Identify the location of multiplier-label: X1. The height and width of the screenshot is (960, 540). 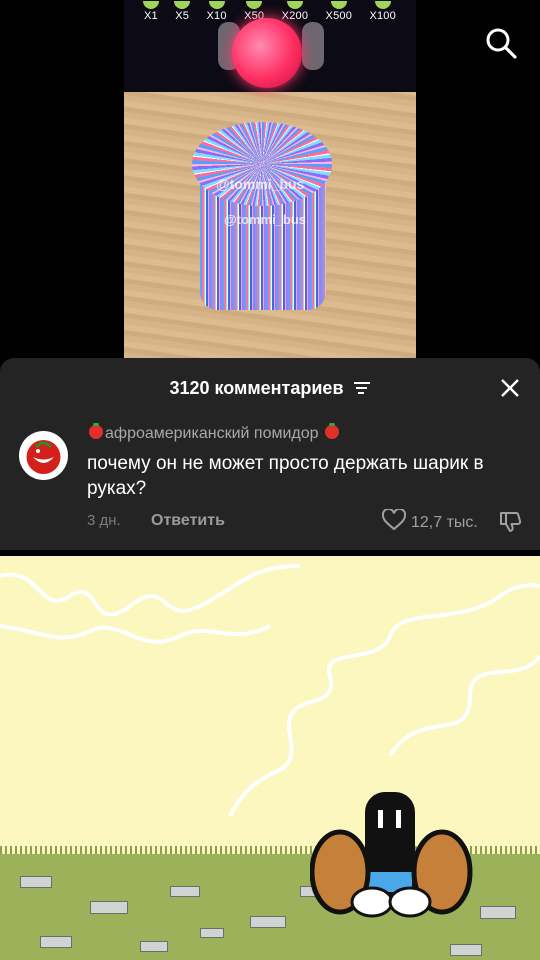
(150, 11).